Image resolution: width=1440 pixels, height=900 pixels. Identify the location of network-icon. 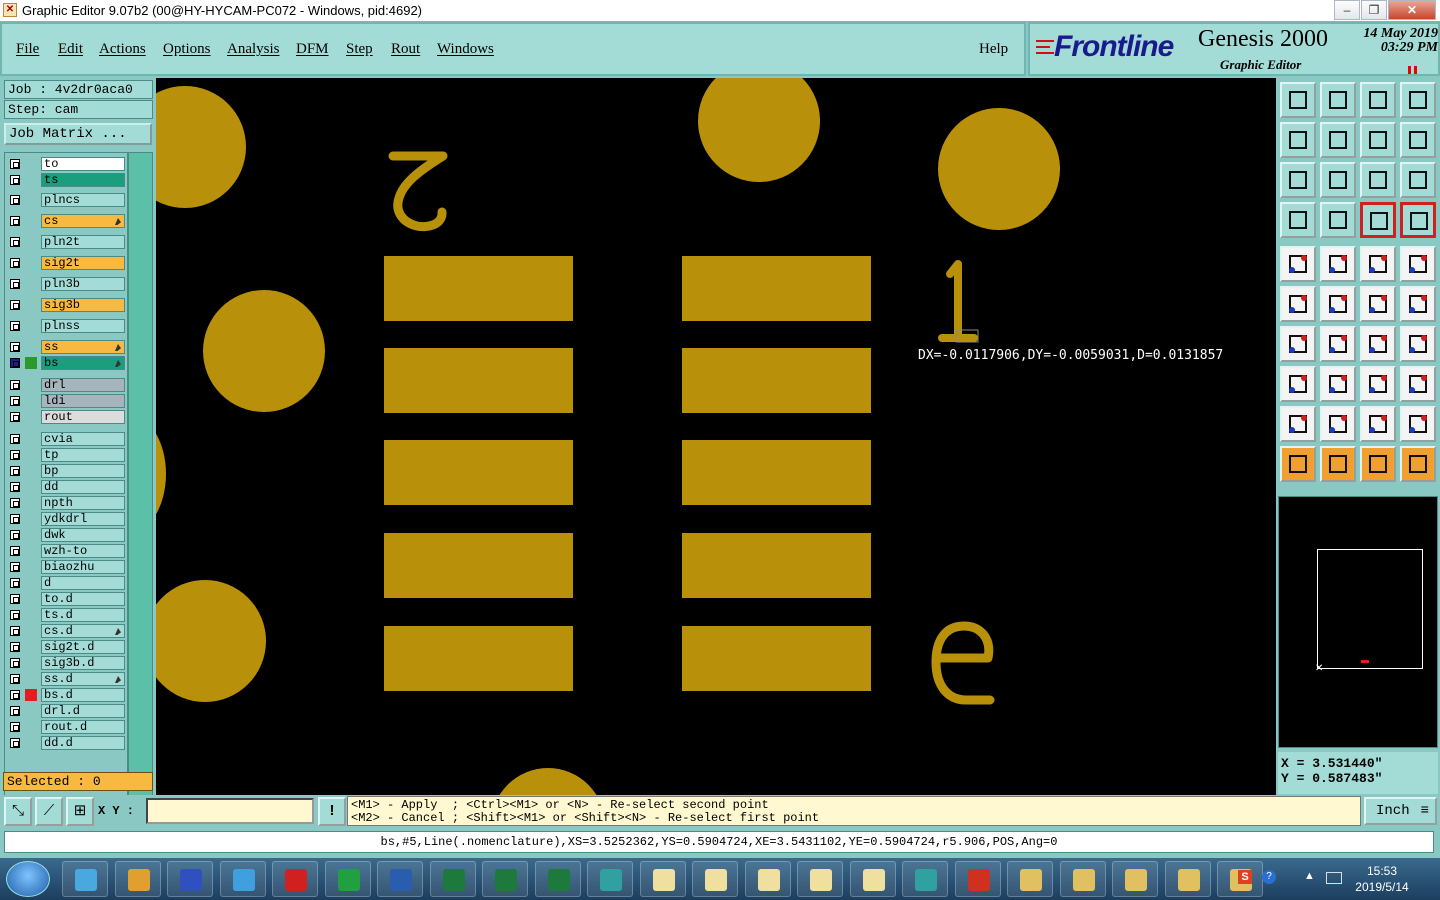
(1334, 878).